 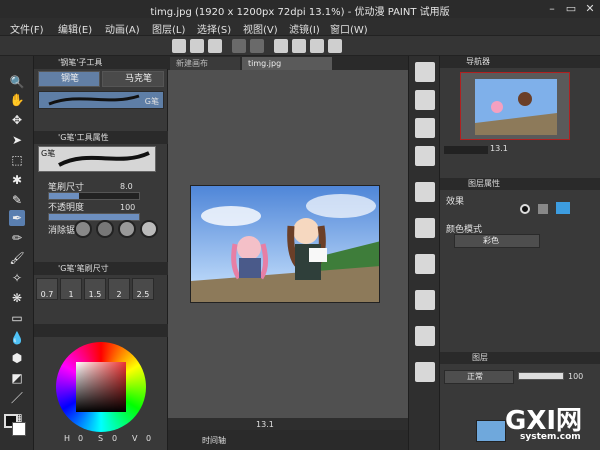 What do you see at coordinates (425, 192) in the screenshot?
I see `material-icon` at bounding box center [425, 192].